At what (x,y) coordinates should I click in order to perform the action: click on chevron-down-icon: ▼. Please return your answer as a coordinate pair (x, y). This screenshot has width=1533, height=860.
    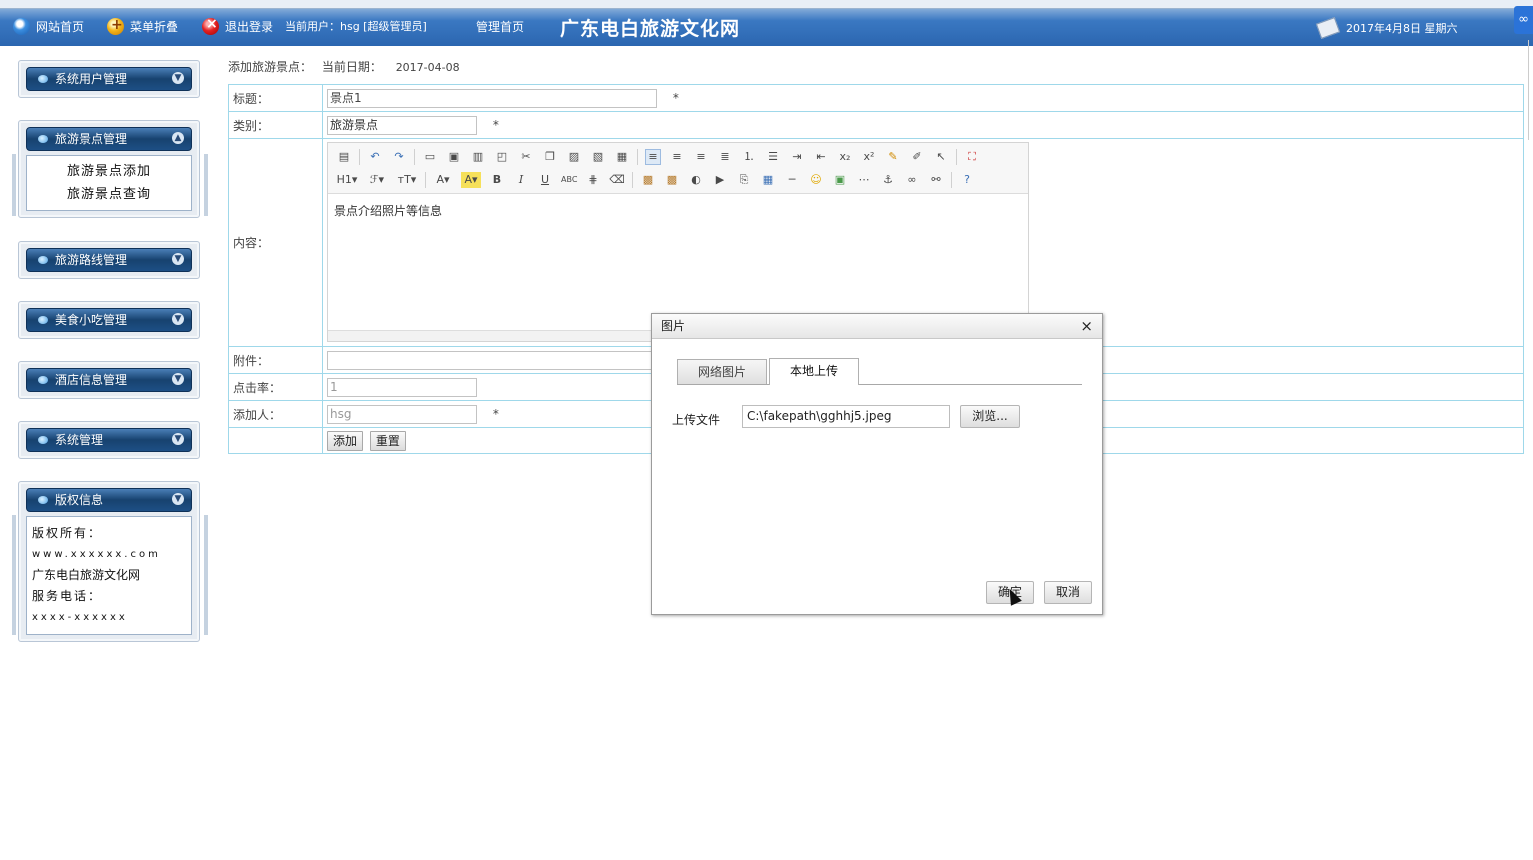
    Looking at the image, I should click on (178, 439).